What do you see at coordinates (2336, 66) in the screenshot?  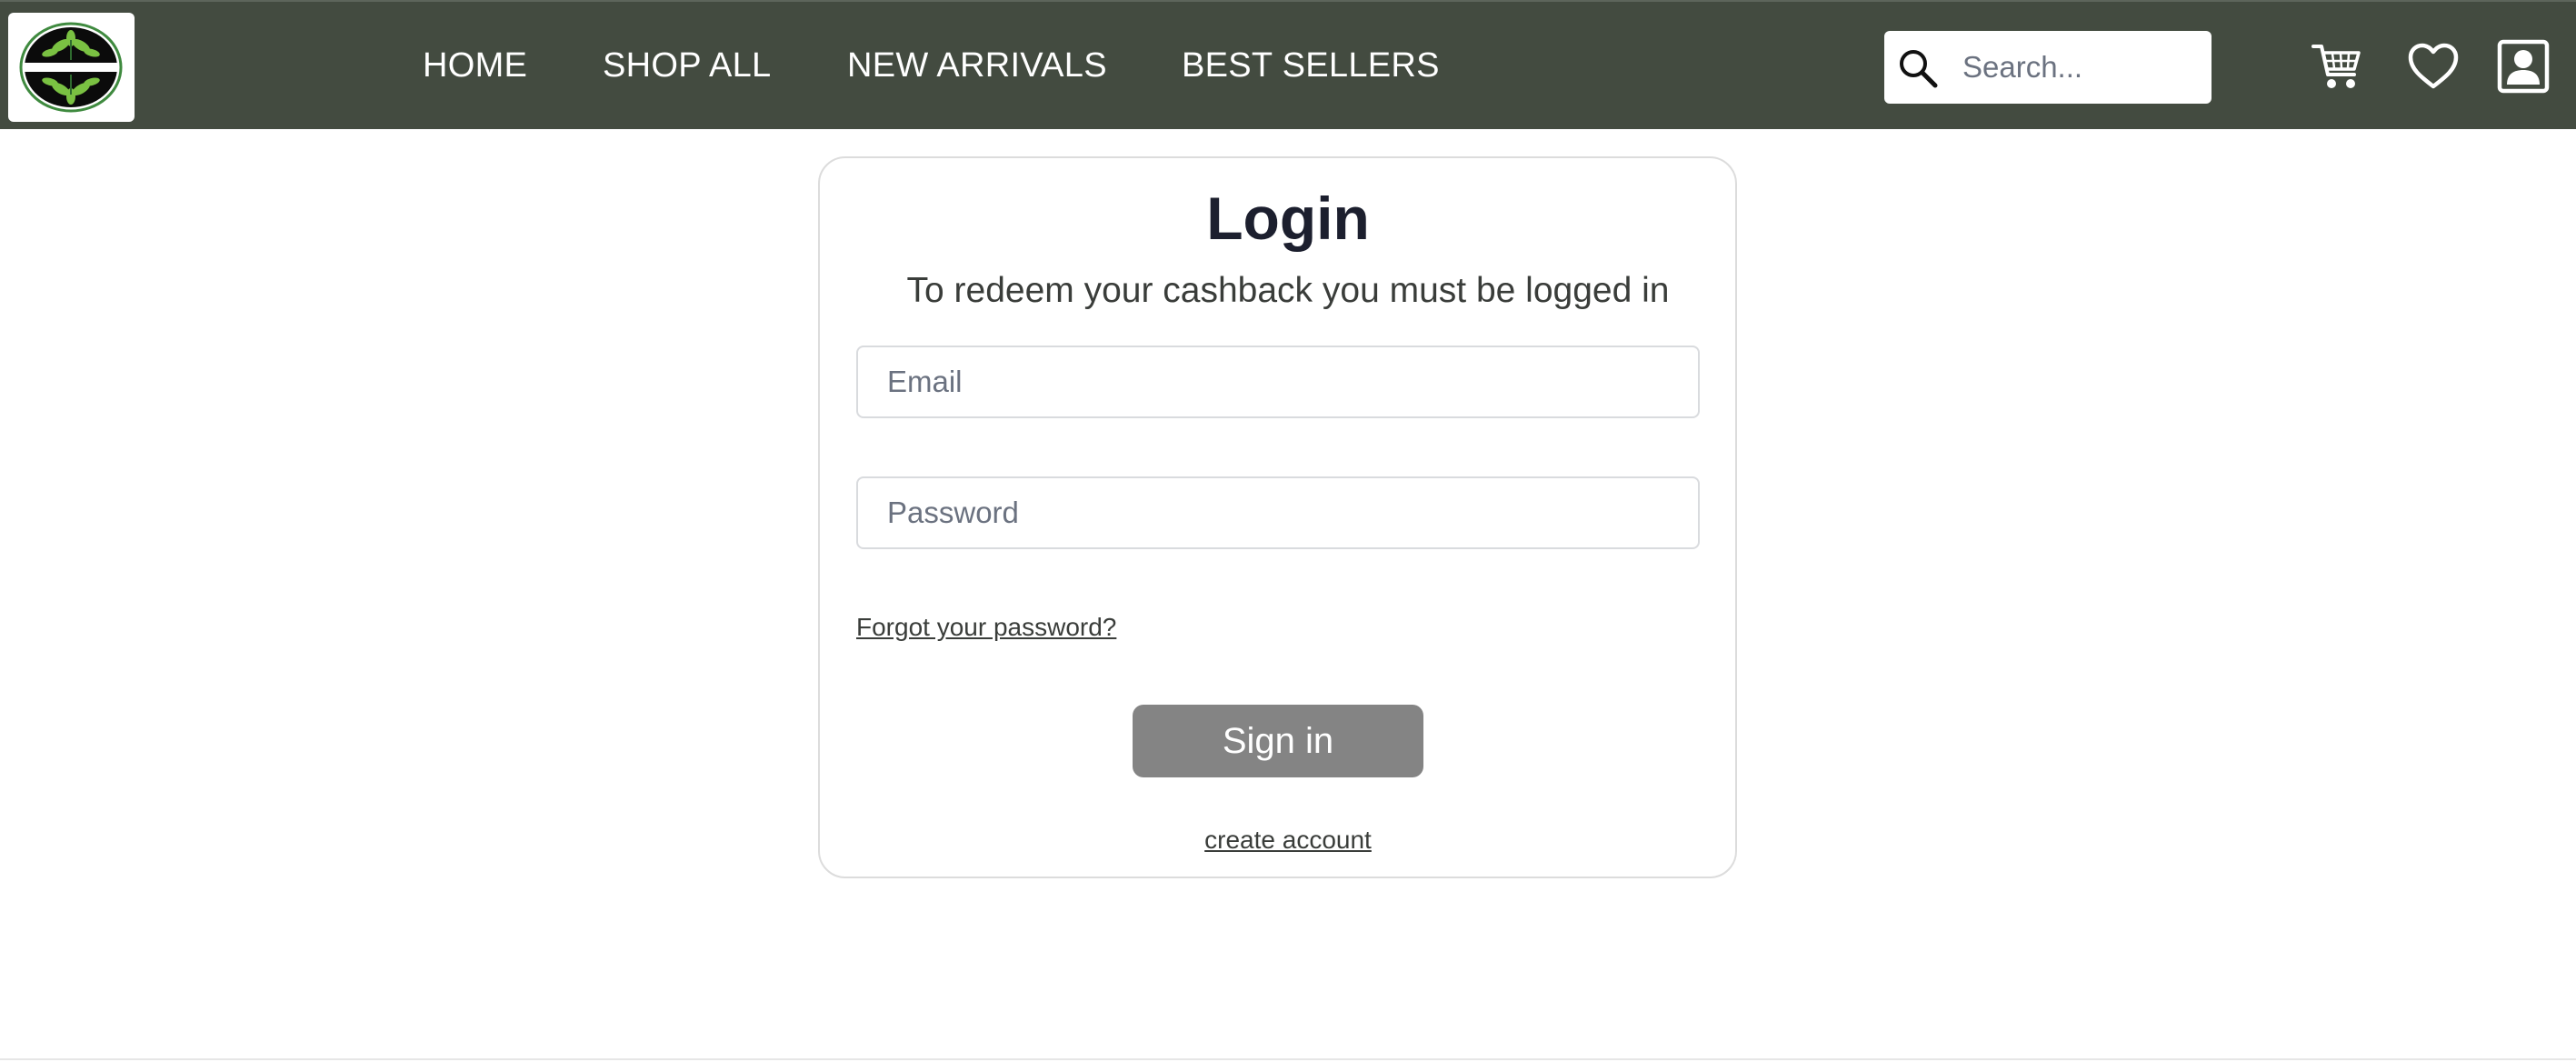 I see `cart-icon` at bounding box center [2336, 66].